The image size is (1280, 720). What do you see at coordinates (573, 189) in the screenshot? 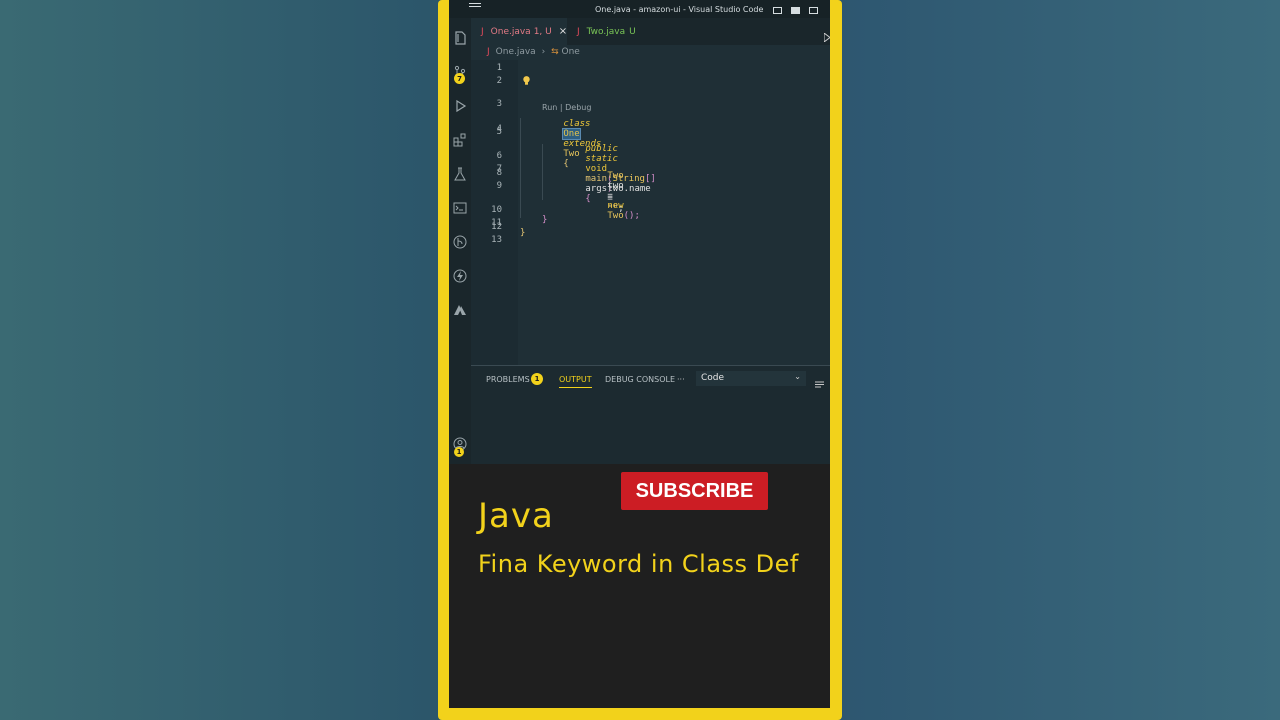
I see `code-line: 7 two.name = "";` at bounding box center [573, 189].